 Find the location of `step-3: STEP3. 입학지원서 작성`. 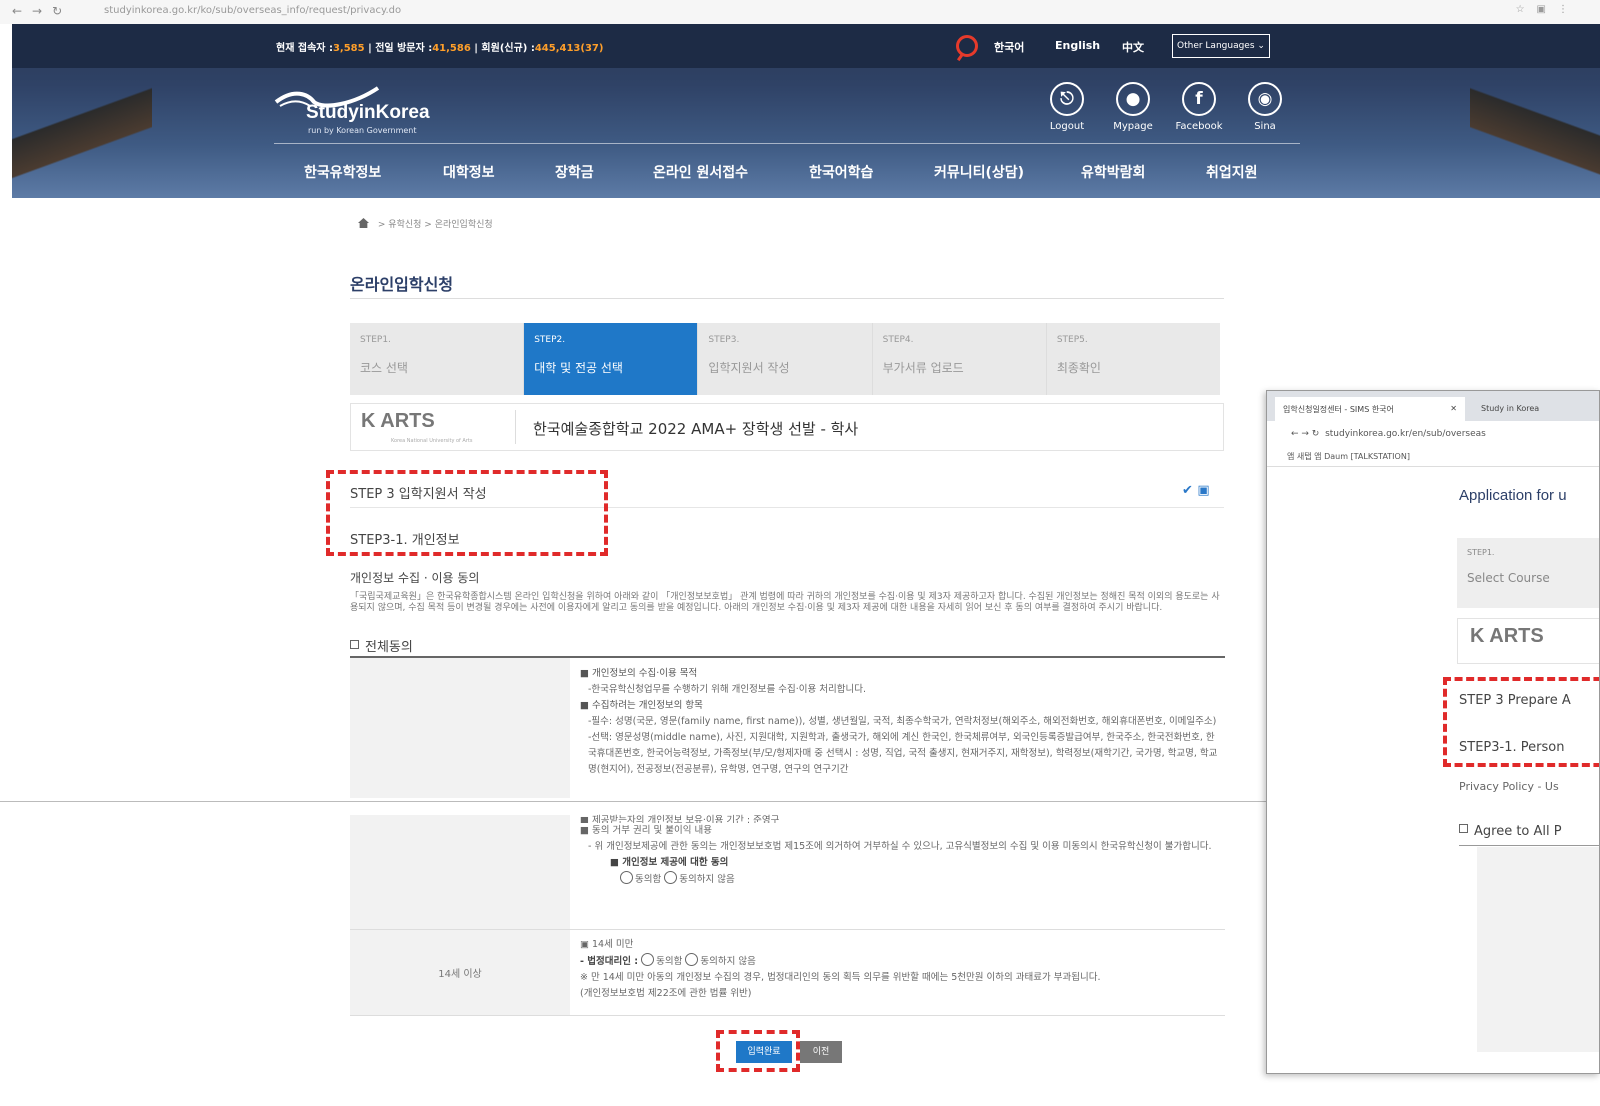

step-3: STEP3. 입학지원서 작성 is located at coordinates (785, 359).